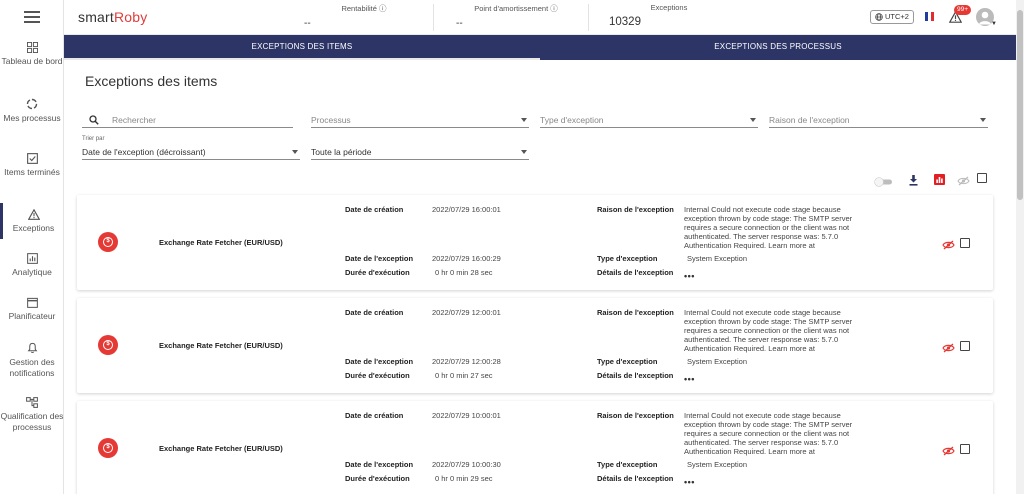  I want to click on sort-value: Date de l'exception (décroissant), so click(144, 152).